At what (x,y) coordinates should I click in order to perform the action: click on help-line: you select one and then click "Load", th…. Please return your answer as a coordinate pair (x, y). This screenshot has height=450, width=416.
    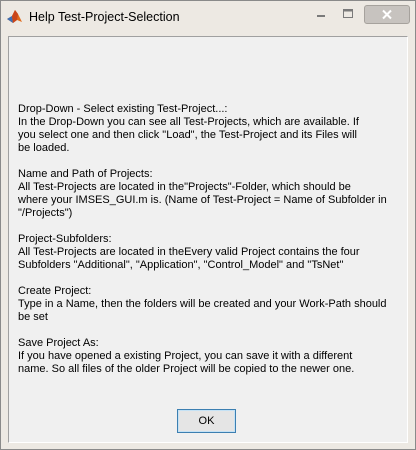
    Looking at the image, I should click on (188, 135).